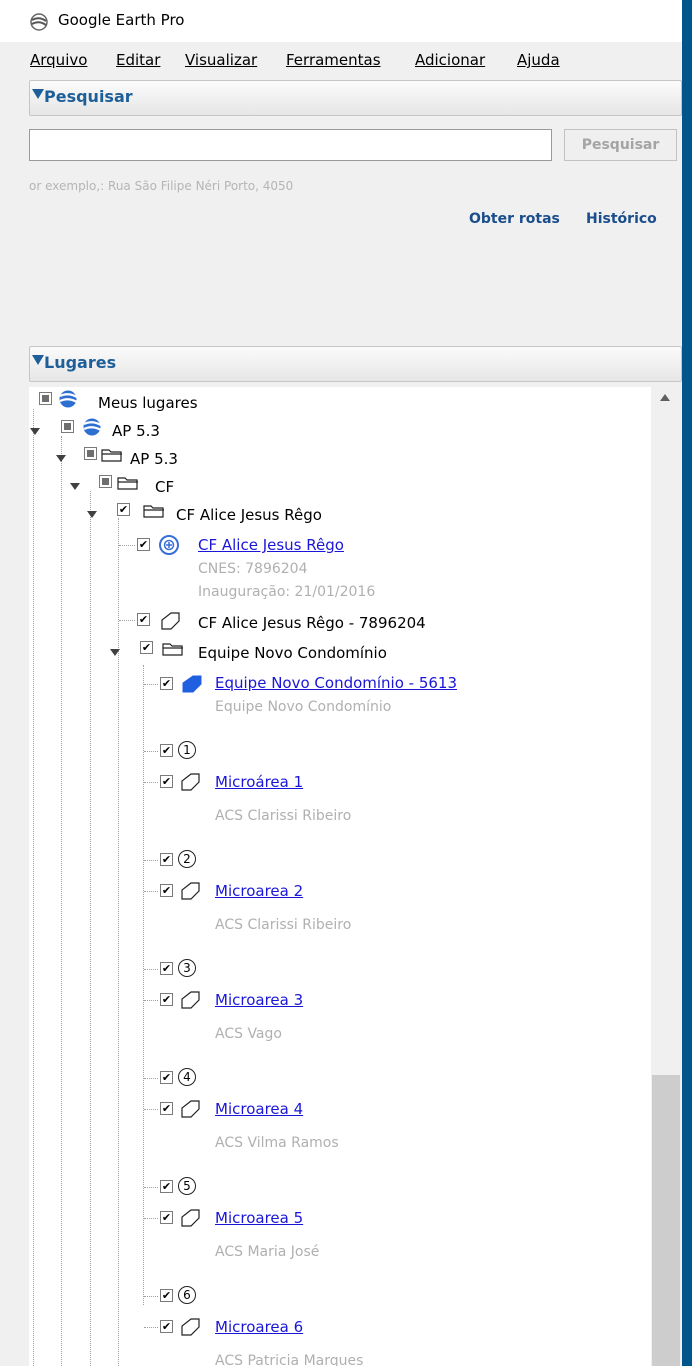  What do you see at coordinates (187, 859) in the screenshot?
I see `number-marker-icon: 2` at bounding box center [187, 859].